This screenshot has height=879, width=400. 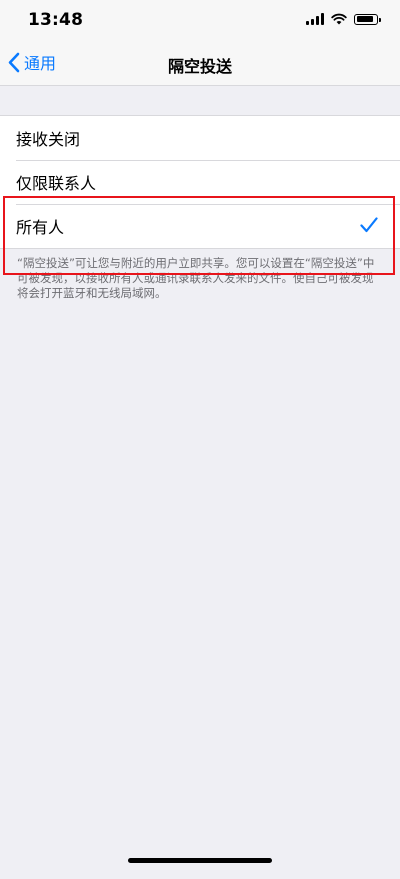 I want to click on wifi-icon, so click(x=339, y=19).